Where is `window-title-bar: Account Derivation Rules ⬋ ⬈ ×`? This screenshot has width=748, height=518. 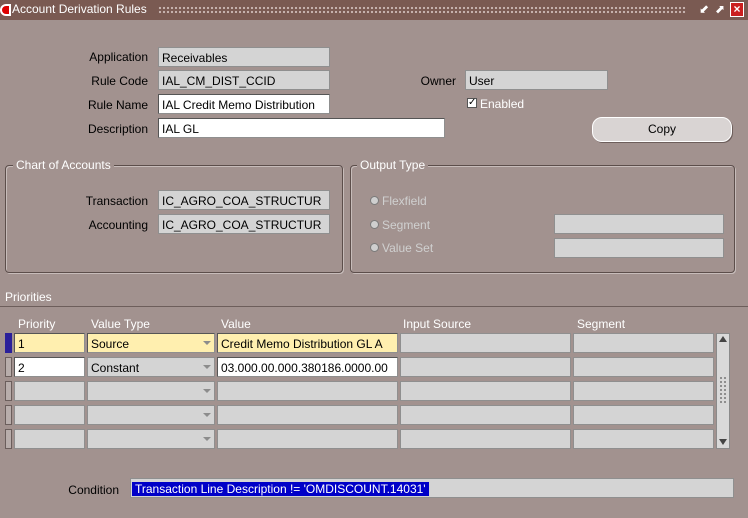
window-title-bar: Account Derivation Rules ⬋ ⬈ × is located at coordinates (374, 10).